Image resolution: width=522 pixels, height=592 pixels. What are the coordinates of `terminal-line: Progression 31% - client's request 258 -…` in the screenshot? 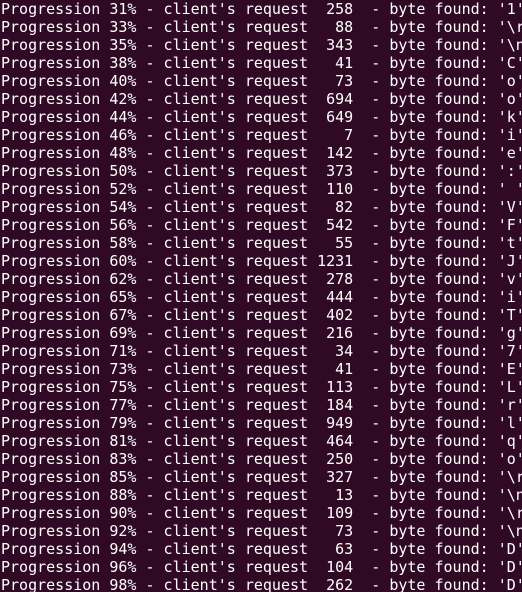 It's located at (261, 9).